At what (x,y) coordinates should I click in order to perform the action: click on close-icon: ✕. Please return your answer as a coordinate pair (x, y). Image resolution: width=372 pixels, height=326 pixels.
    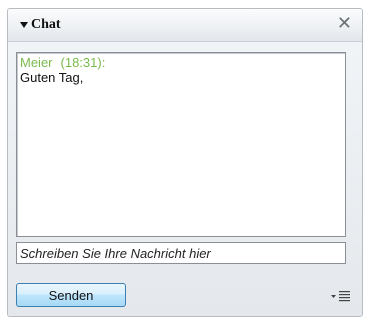
    Looking at the image, I should click on (344, 24).